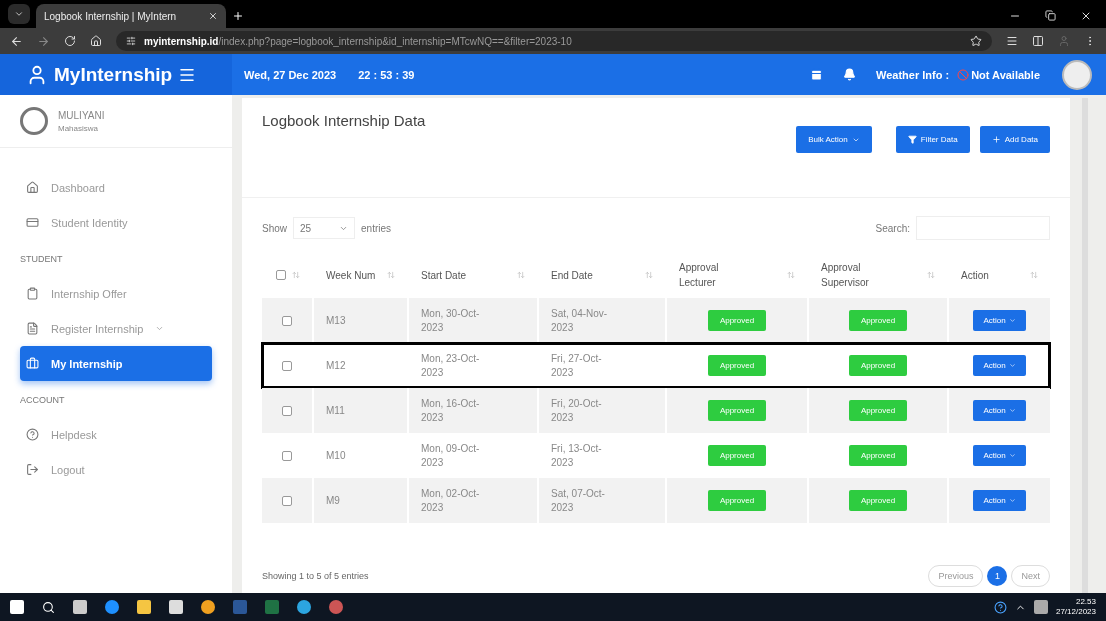  I want to click on next-button: Next, so click(1030, 576).